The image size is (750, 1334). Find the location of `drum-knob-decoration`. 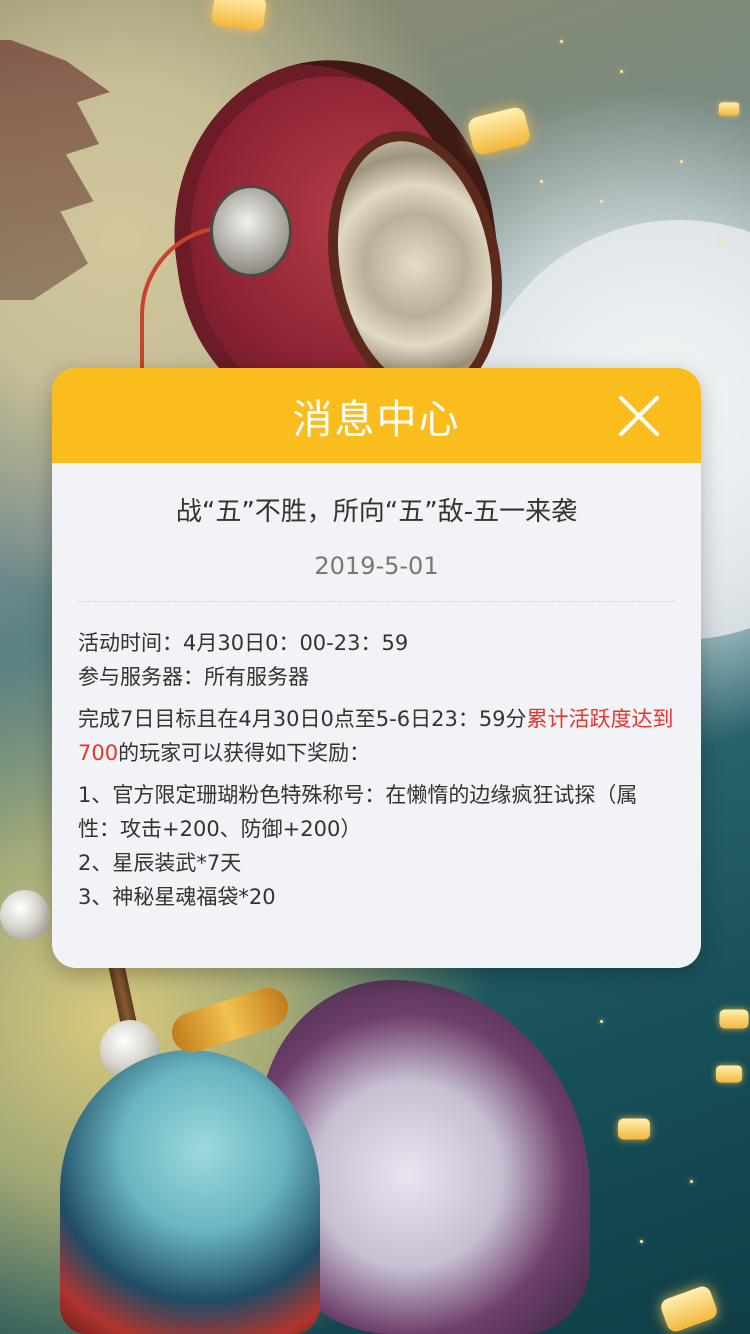

drum-knob-decoration is located at coordinates (251, 231).